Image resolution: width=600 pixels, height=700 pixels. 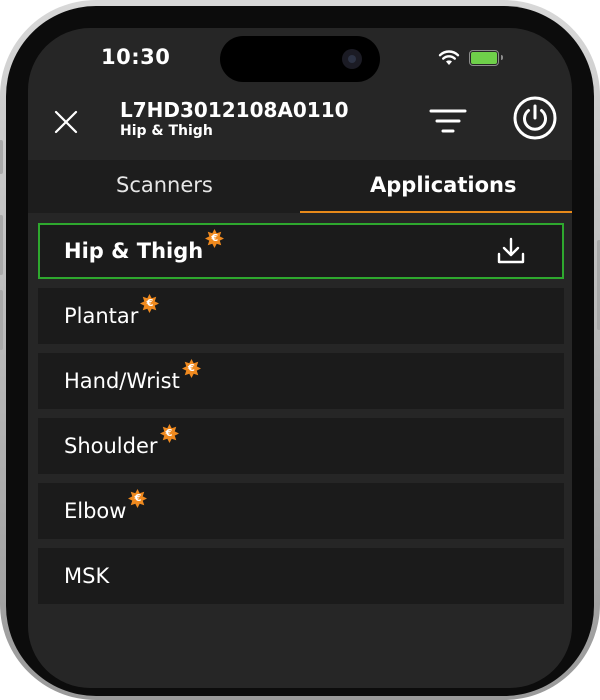 What do you see at coordinates (112, 311) in the screenshot?
I see `application-label: Plantar €` at bounding box center [112, 311].